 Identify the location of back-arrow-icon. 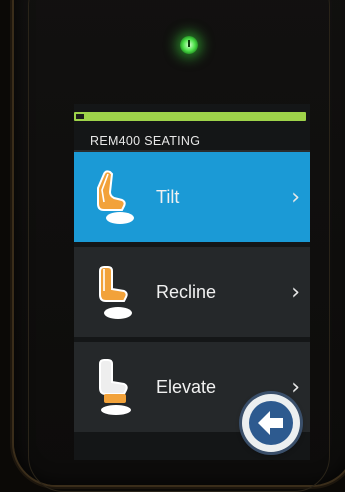
(270, 423).